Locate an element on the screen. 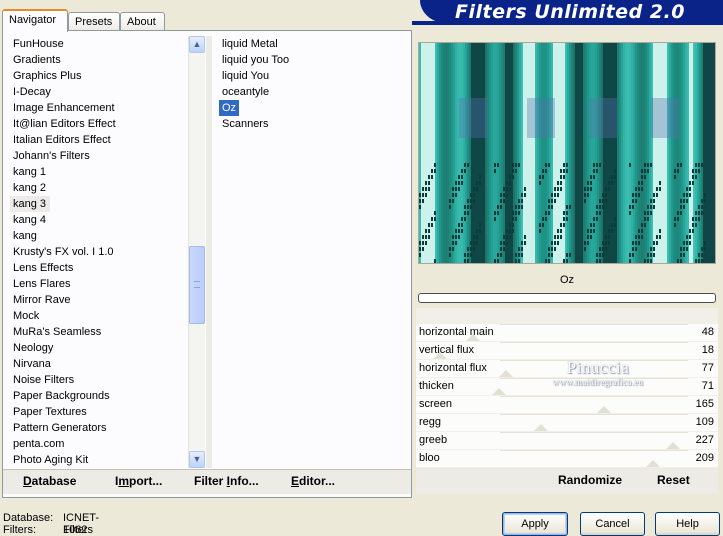 The width and height of the screenshot is (723, 536). category-item-label: Mock is located at coordinates (26, 316).